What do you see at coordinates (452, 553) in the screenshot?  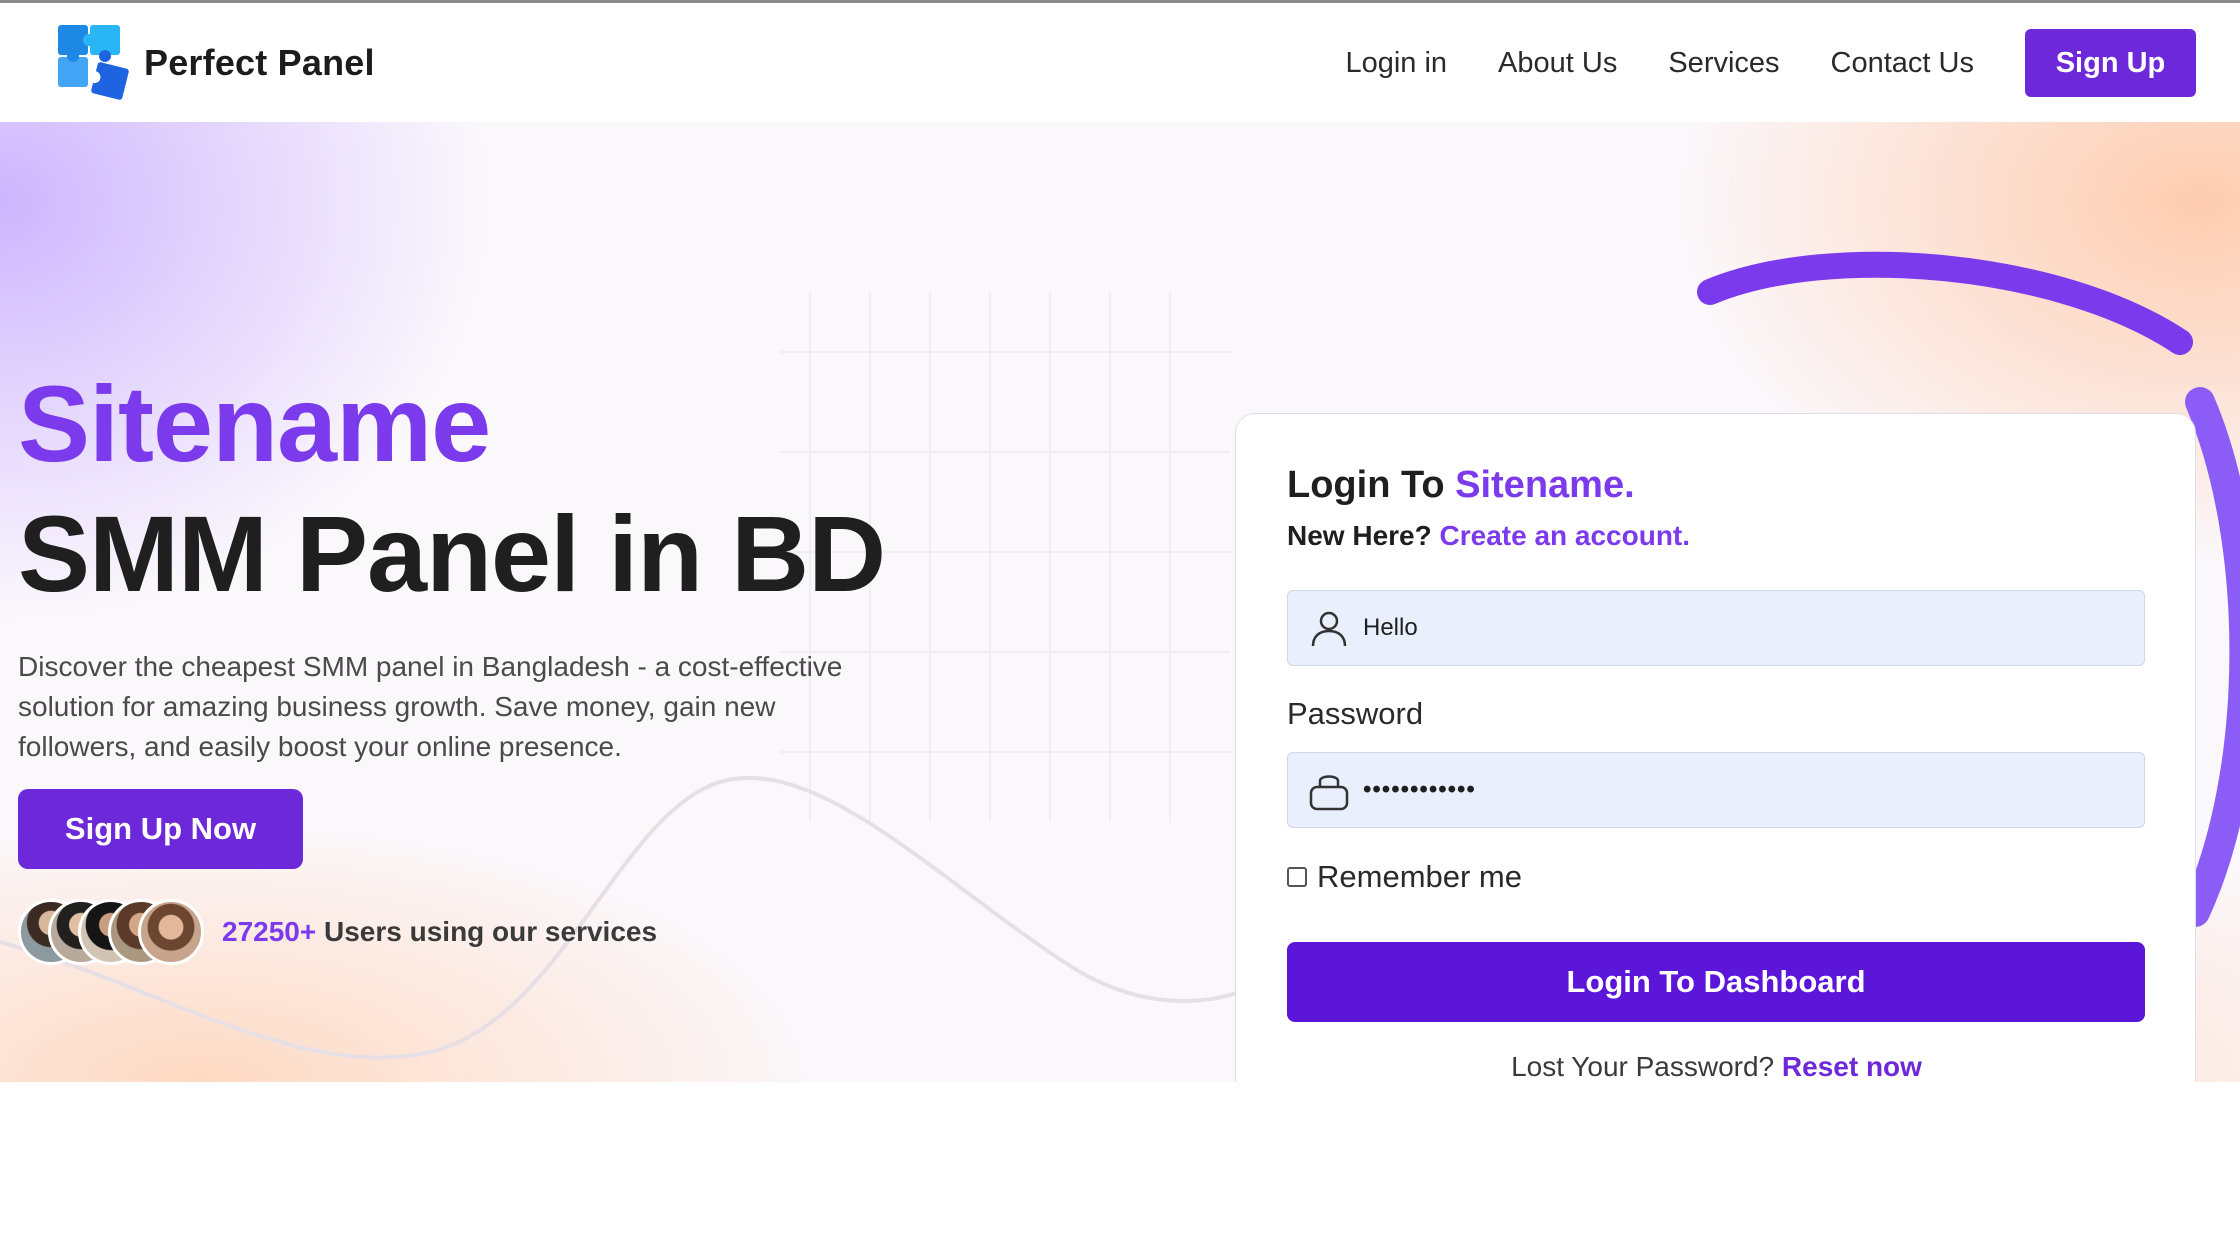 I see `hero-subtitle: SMM Panel in BD` at bounding box center [452, 553].